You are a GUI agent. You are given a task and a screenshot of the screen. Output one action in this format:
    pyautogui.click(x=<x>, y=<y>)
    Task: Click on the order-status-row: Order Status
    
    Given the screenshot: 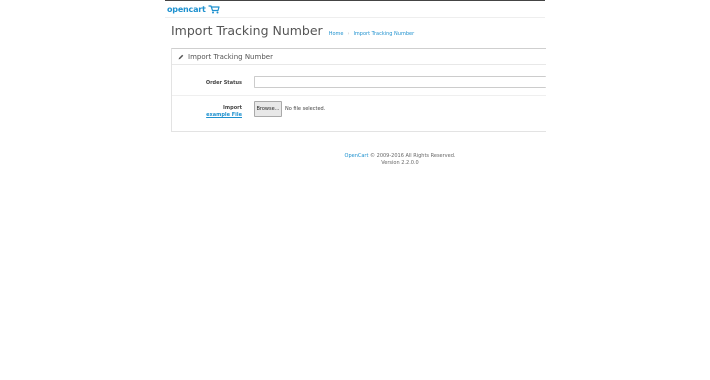 What is the action you would take?
    pyautogui.click(x=359, y=84)
    